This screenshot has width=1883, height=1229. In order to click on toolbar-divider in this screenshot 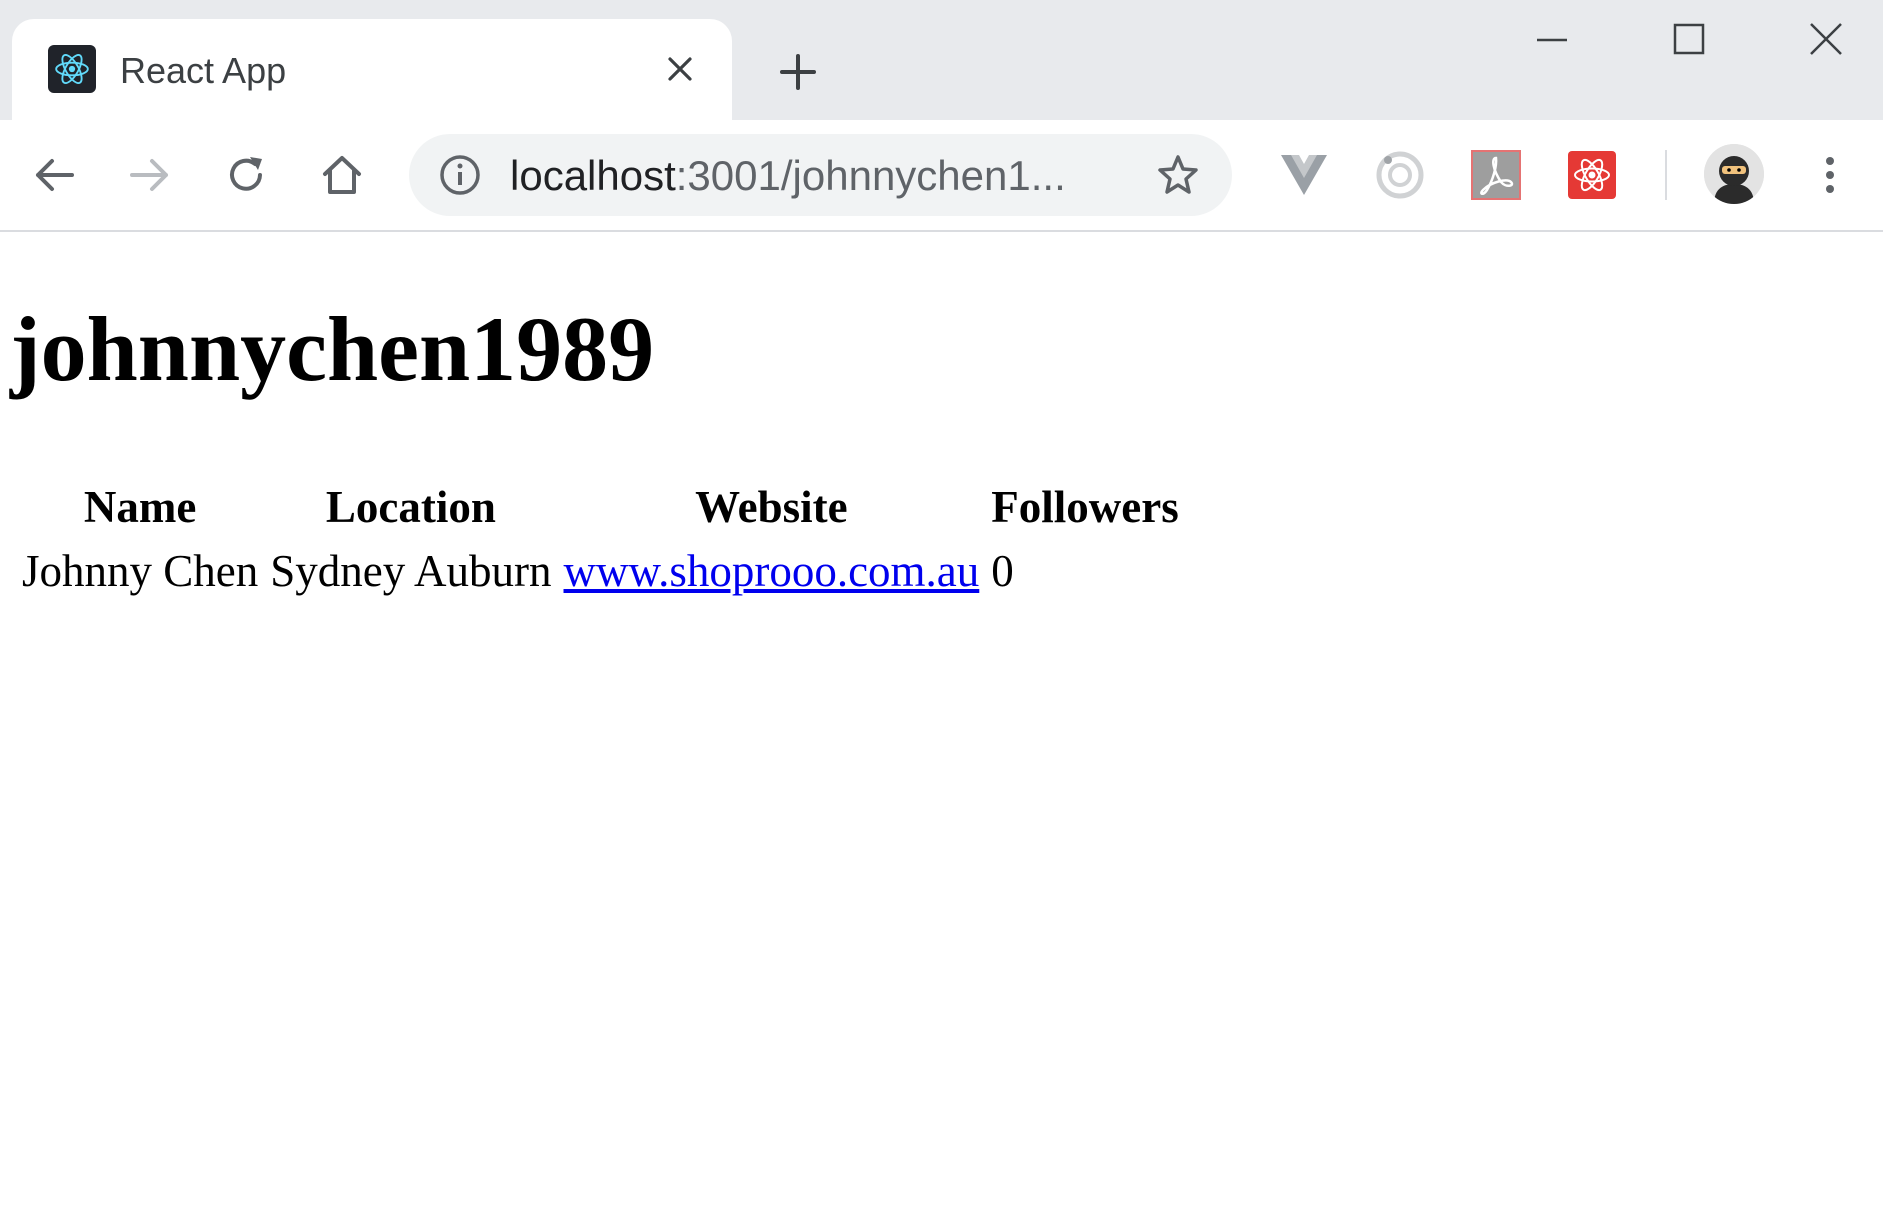, I will do `click(1666, 175)`.